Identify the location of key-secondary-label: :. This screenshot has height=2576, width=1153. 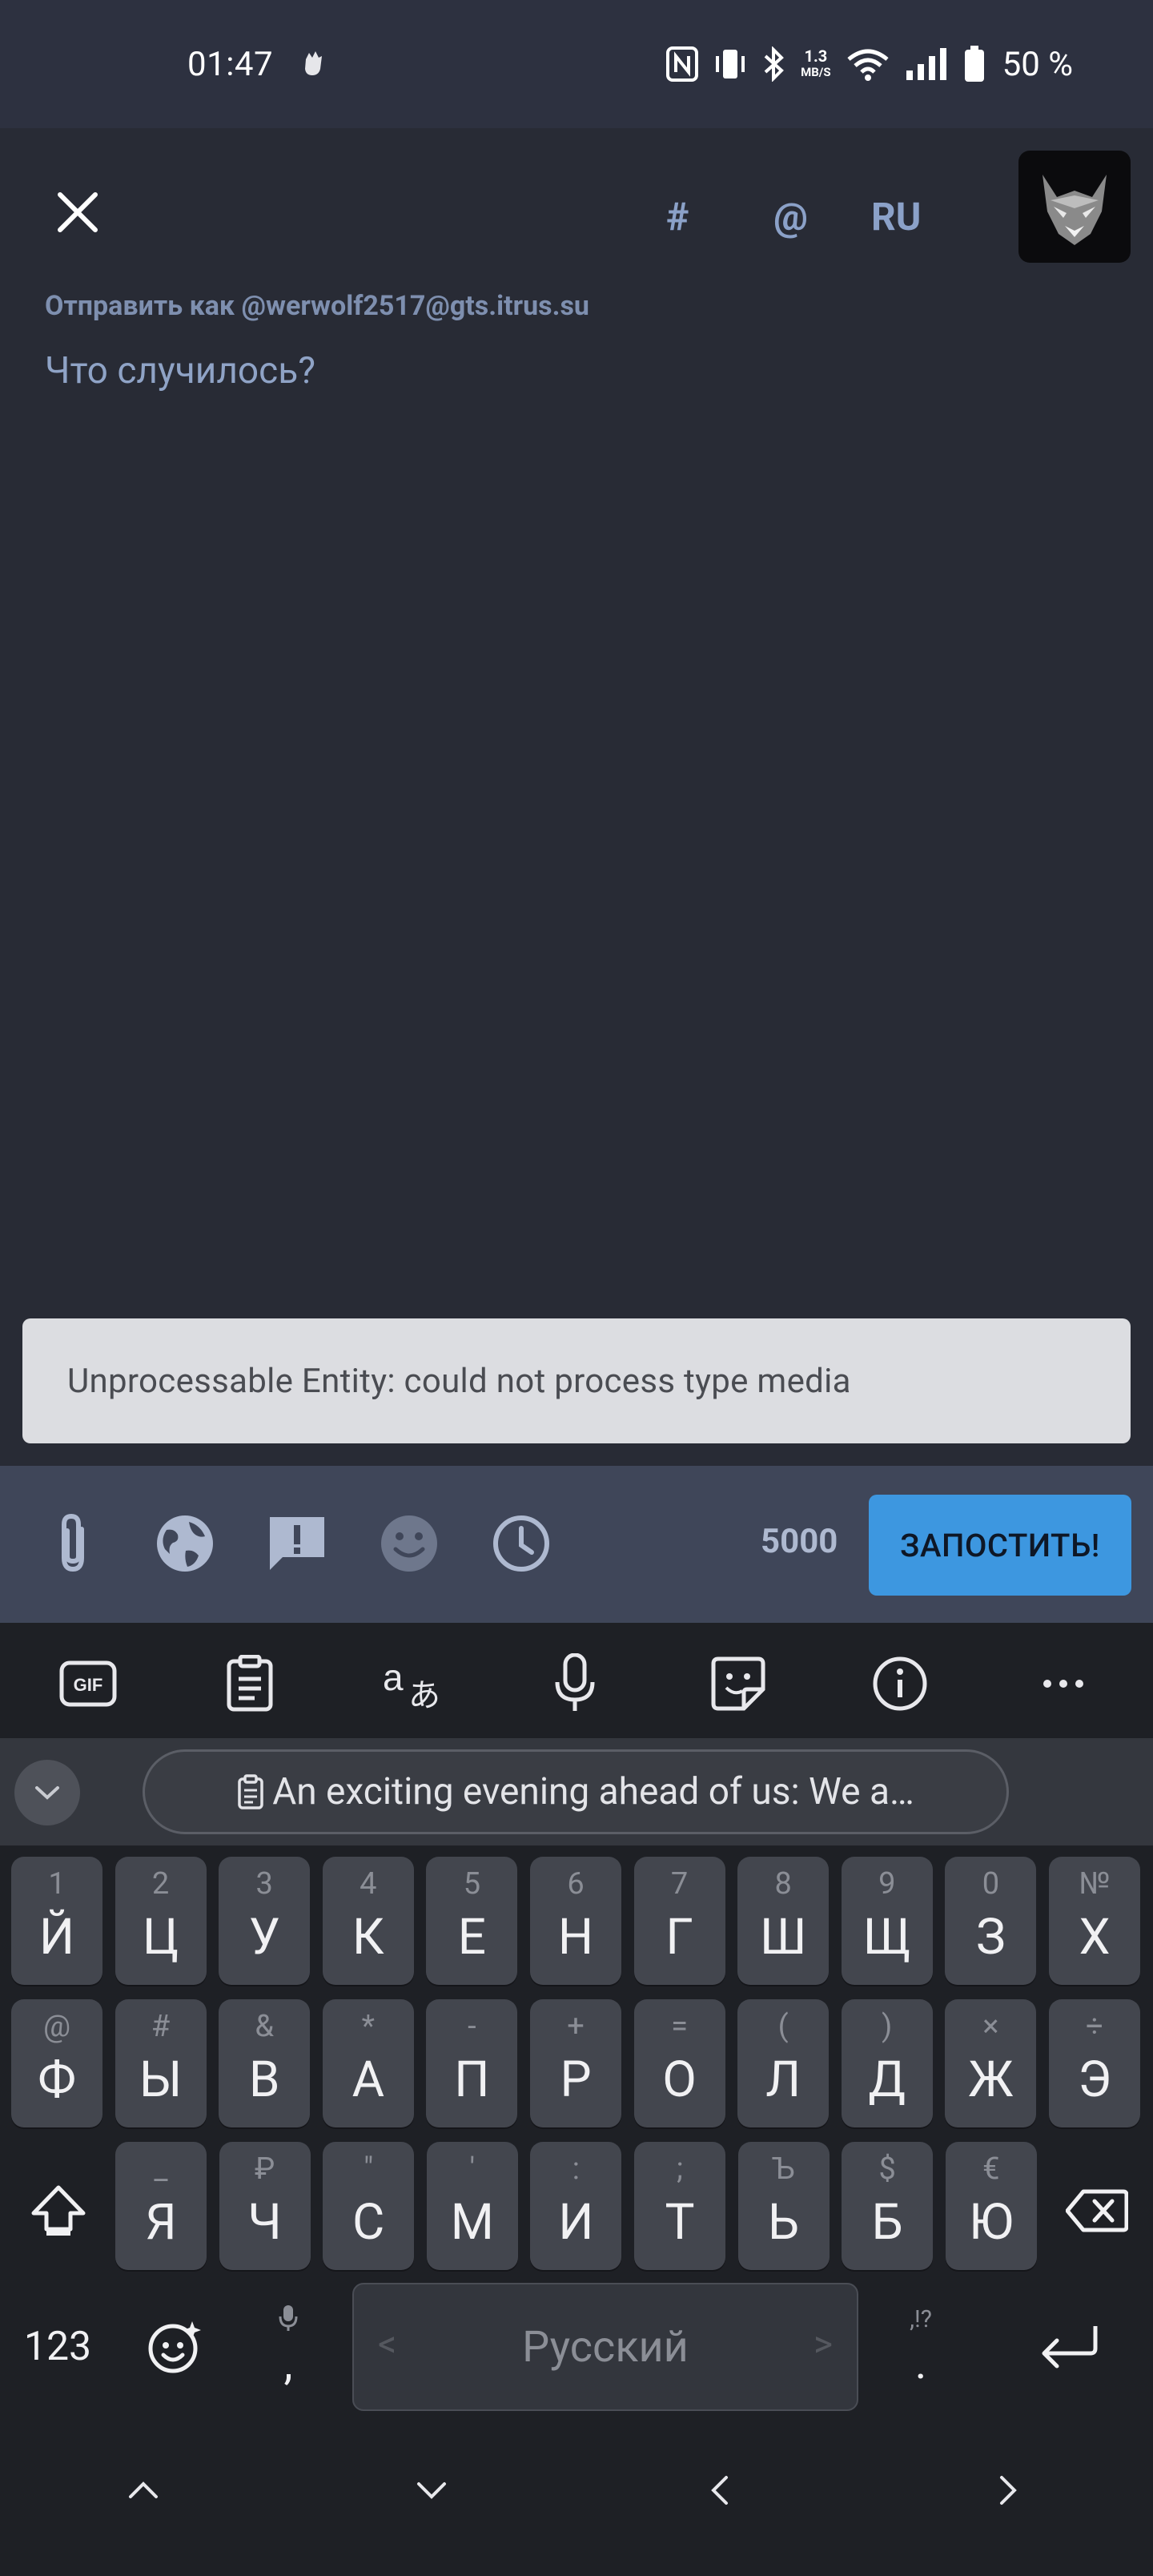
(576, 2169).